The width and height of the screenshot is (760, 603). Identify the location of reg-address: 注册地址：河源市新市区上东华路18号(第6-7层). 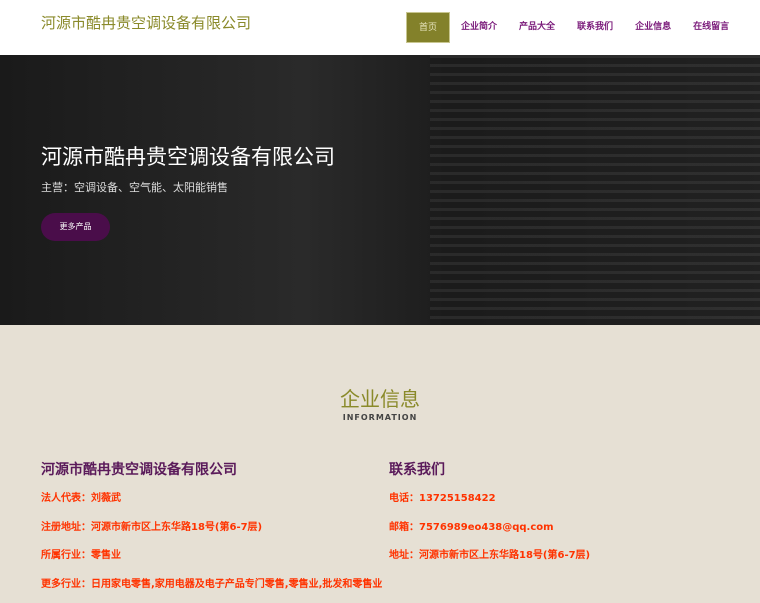
(211, 532).